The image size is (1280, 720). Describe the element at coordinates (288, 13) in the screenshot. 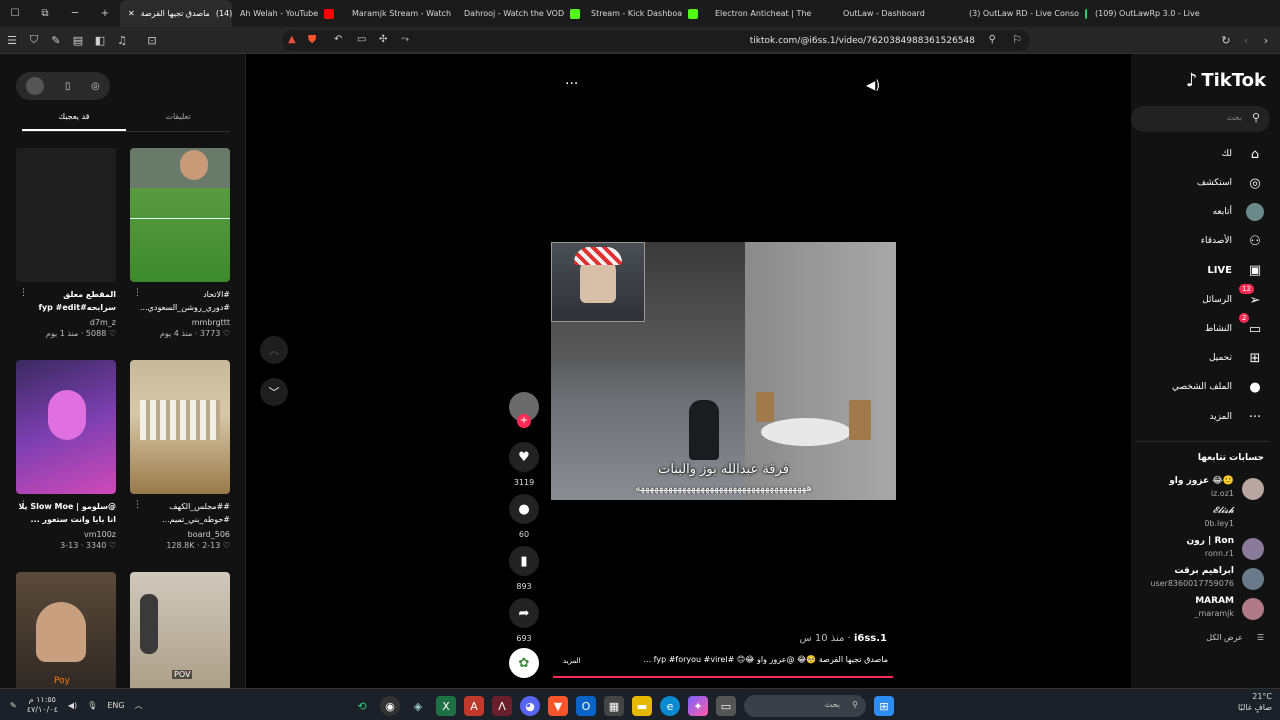

I see `tab-youtube: Ah Welah - YouTube` at that location.